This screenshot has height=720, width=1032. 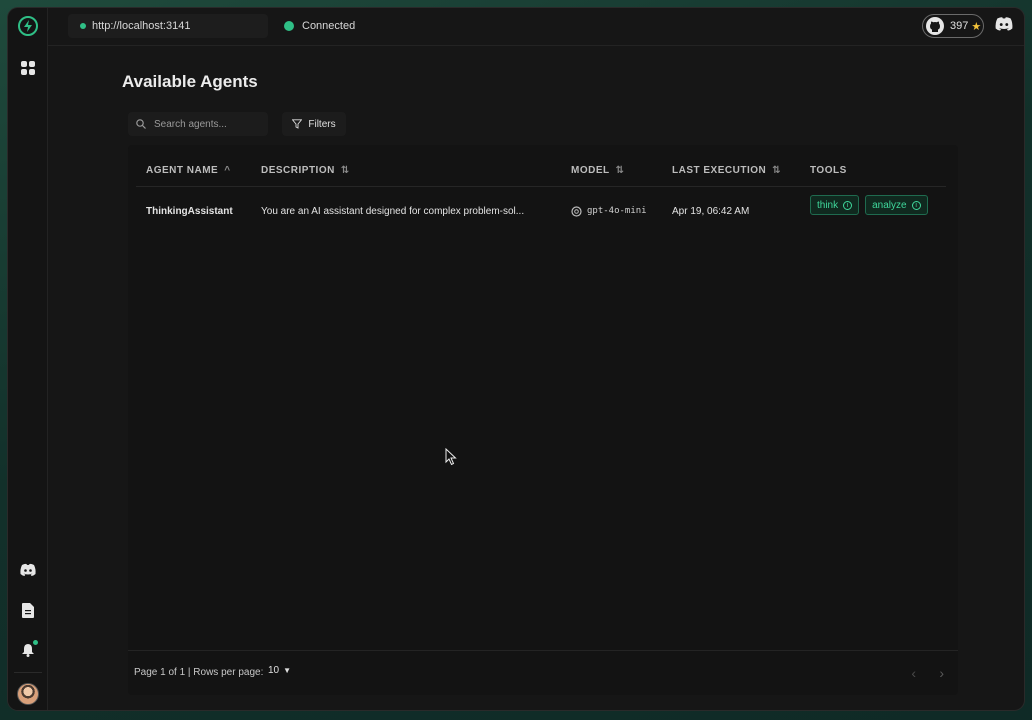 I want to click on model-name: gpt-4o-mini, so click(x=617, y=211).